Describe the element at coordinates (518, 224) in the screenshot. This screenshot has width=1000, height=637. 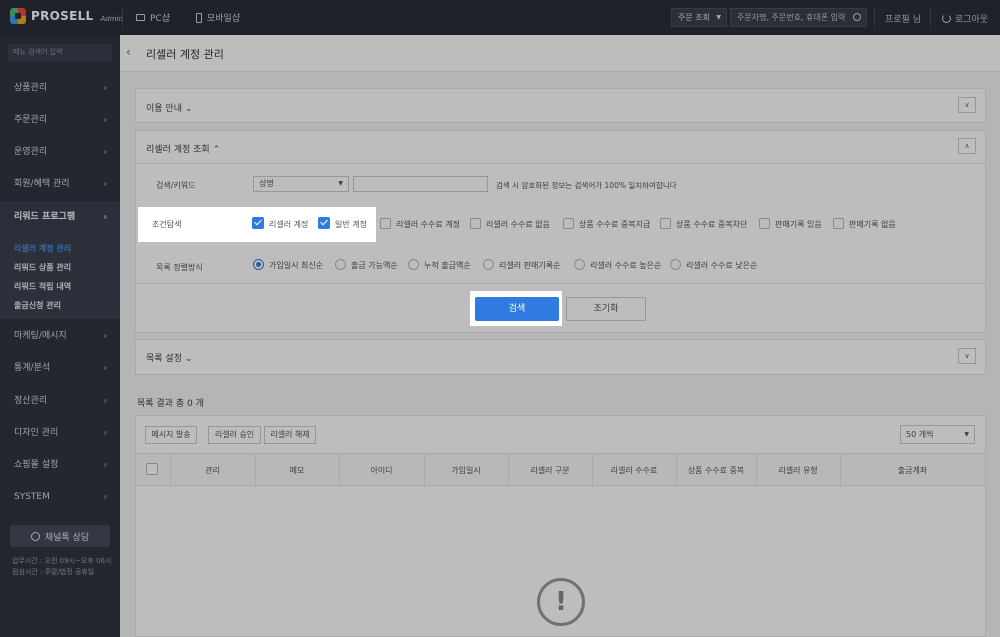
I see `cond-label-4: 리셀러 수수료 없음` at that location.